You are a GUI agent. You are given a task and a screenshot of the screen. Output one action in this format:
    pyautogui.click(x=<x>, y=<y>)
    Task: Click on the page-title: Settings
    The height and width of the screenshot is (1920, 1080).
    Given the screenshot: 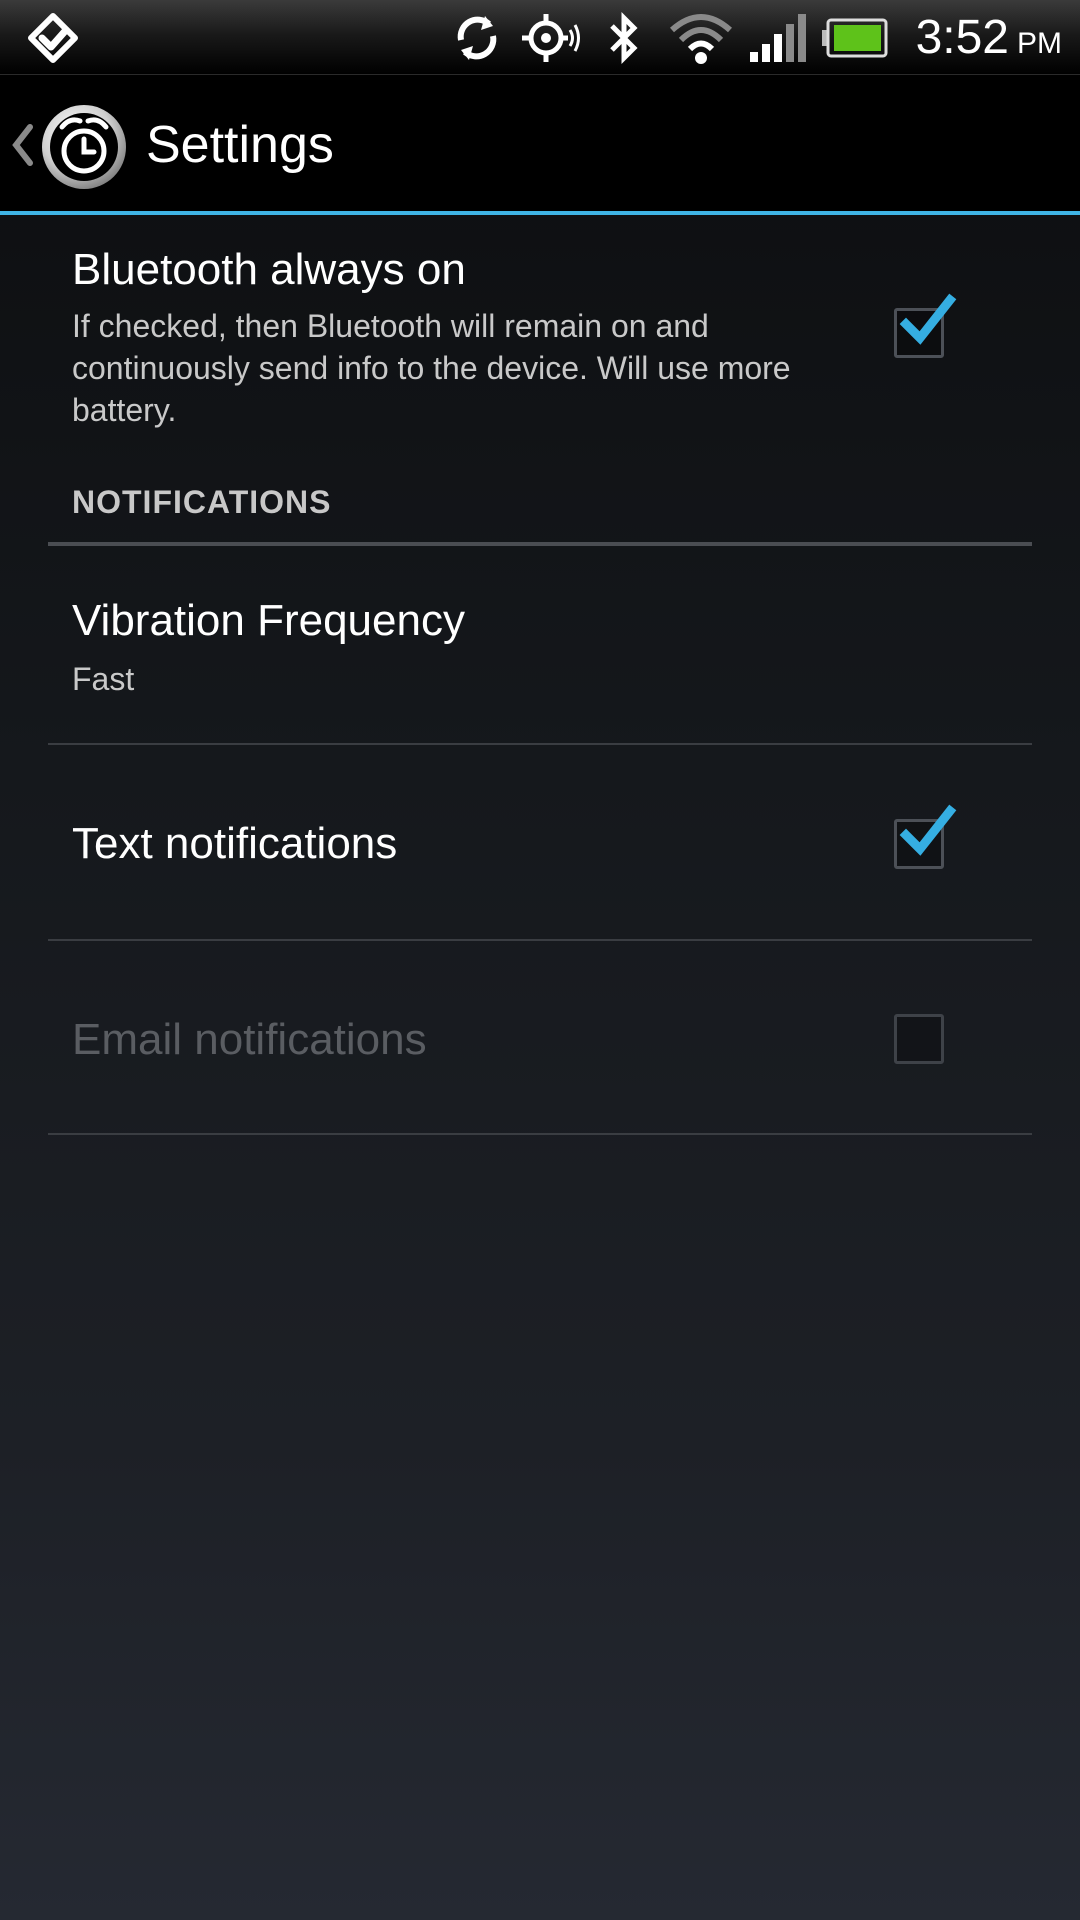 What is the action you would take?
    pyautogui.click(x=240, y=145)
    